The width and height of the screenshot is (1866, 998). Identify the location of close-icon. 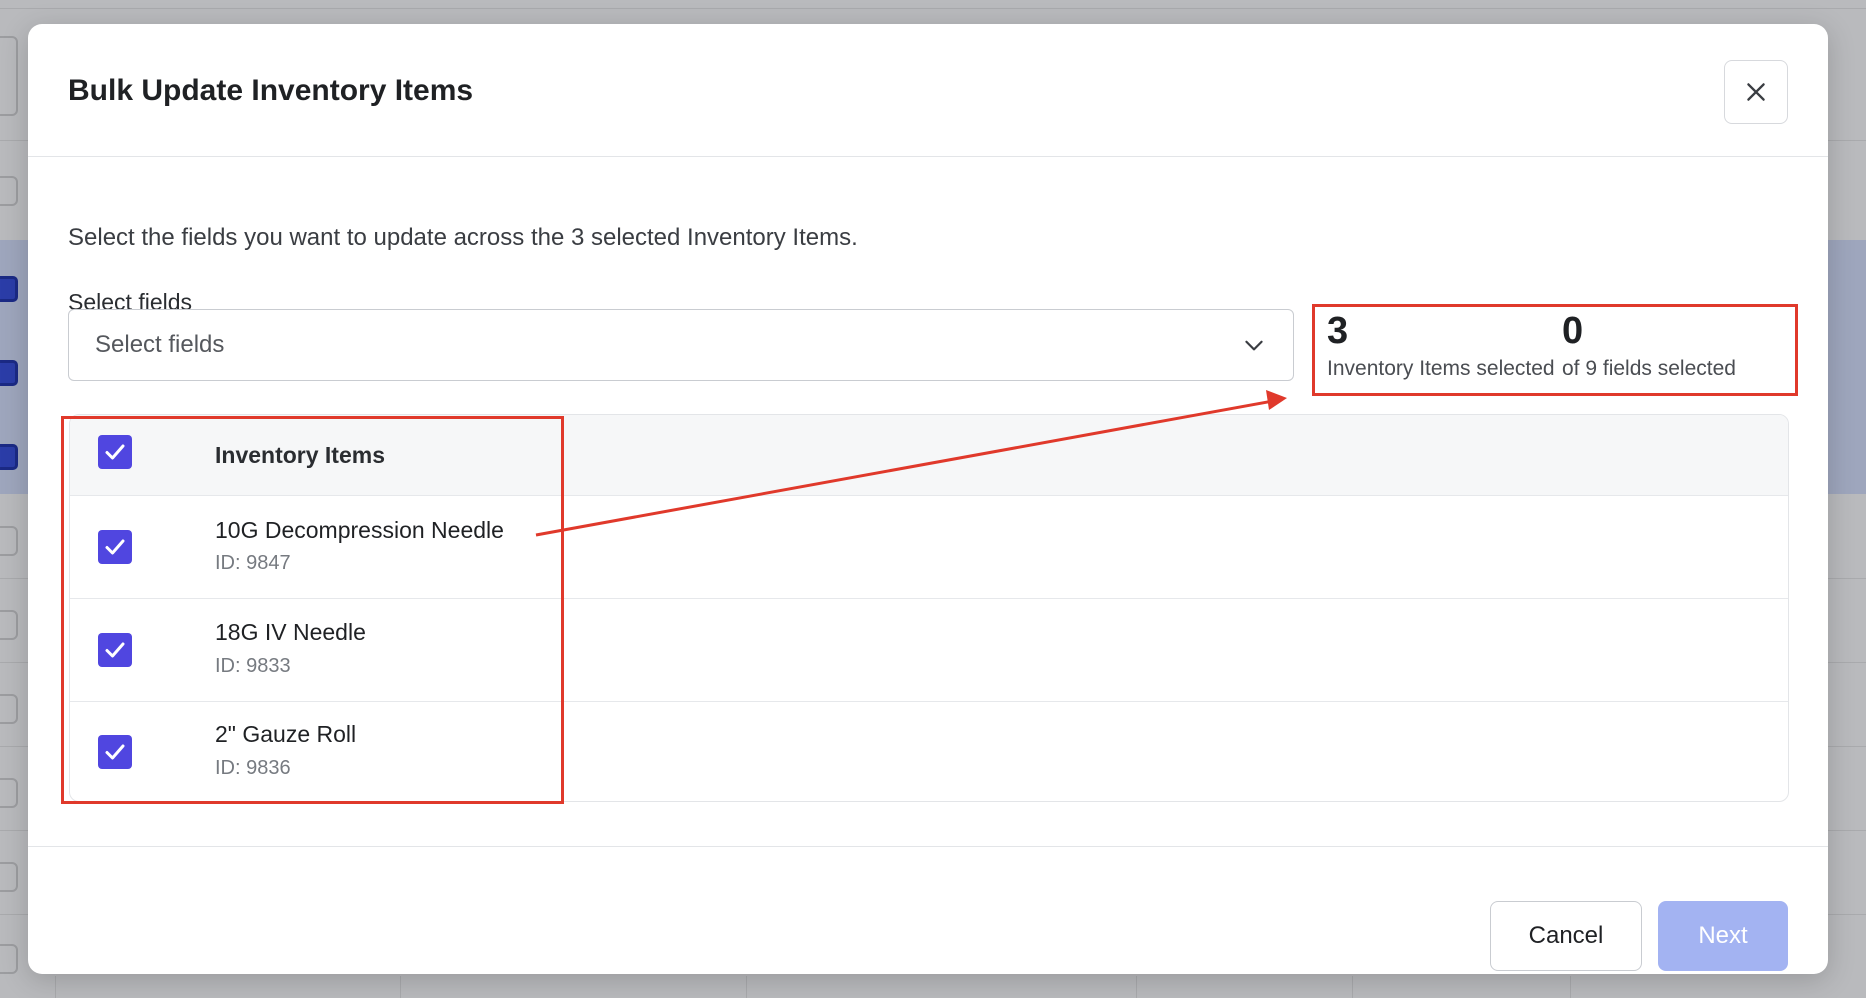
(1756, 92).